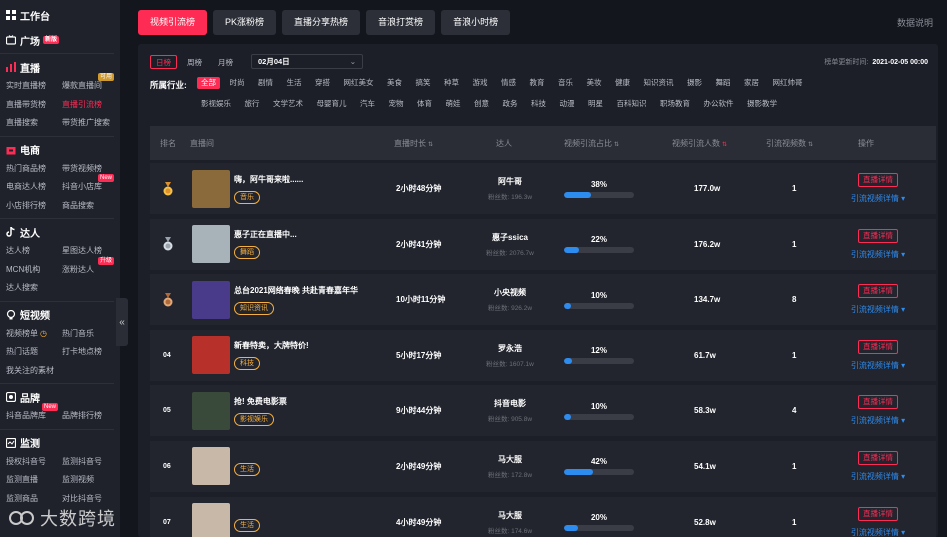  What do you see at coordinates (476, 22) in the screenshot?
I see `tab-gift-hourly: 音浪小时榜` at bounding box center [476, 22].